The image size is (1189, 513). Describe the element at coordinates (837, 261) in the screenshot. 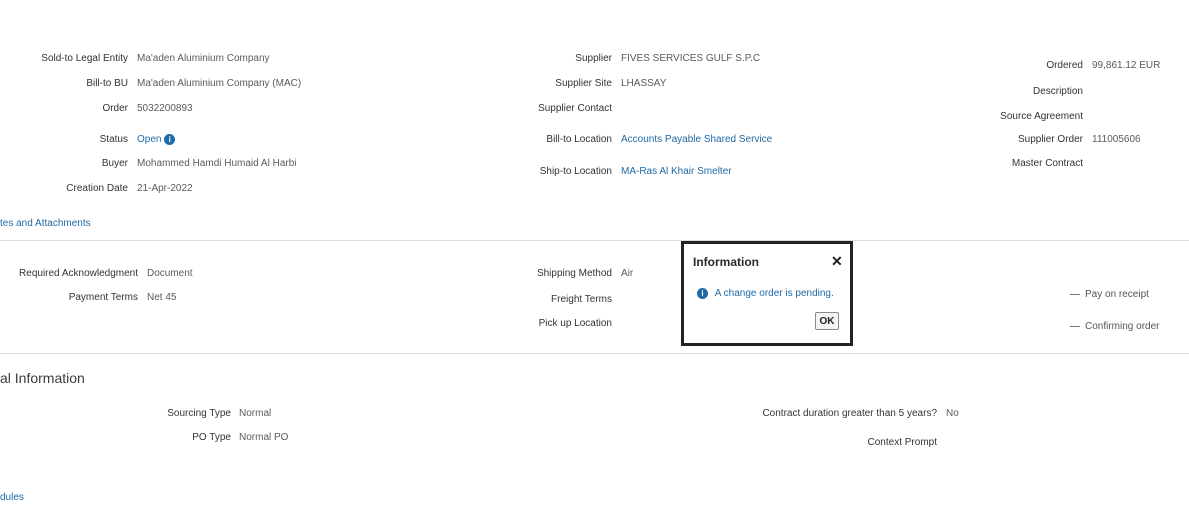

I see `close-icon: ✕` at that location.